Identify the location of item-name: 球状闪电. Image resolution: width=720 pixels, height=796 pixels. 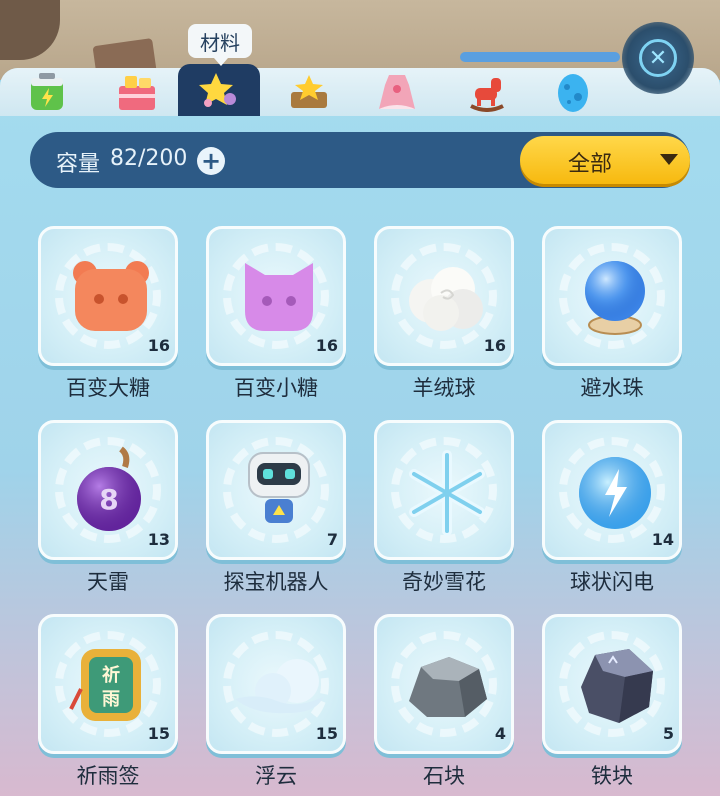
(612, 582).